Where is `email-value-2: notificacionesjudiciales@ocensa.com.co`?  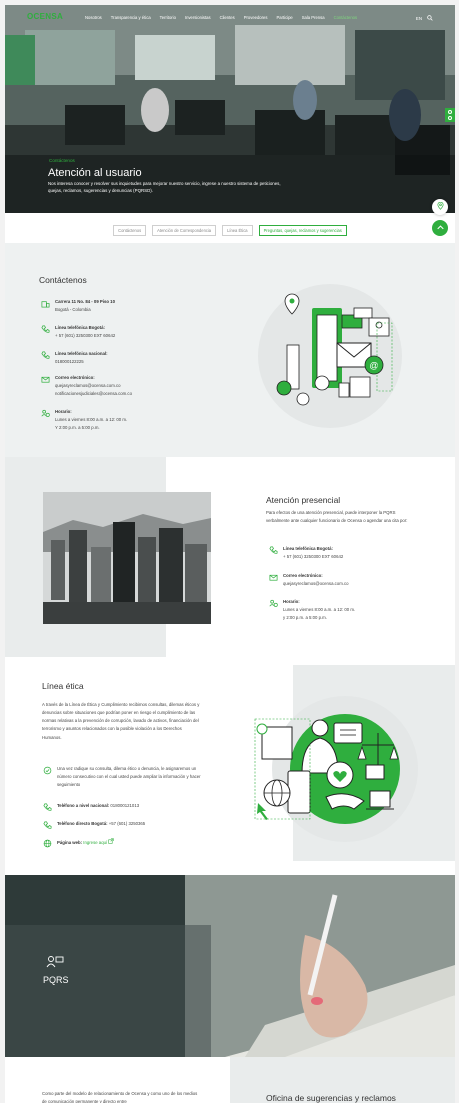
email-value-2: notificacionesjudiciales@ocensa.com.co is located at coordinates (93, 393).